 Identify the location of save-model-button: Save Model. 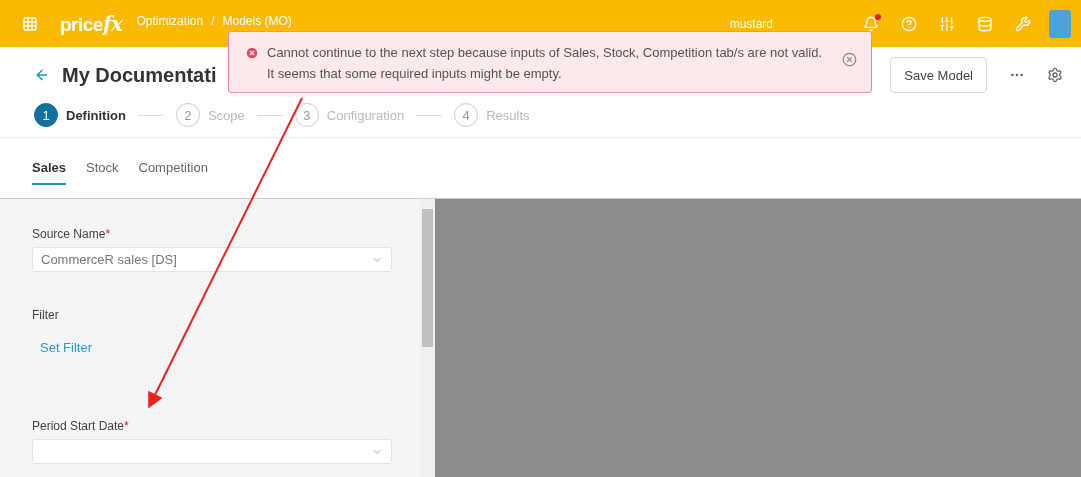
(938, 75).